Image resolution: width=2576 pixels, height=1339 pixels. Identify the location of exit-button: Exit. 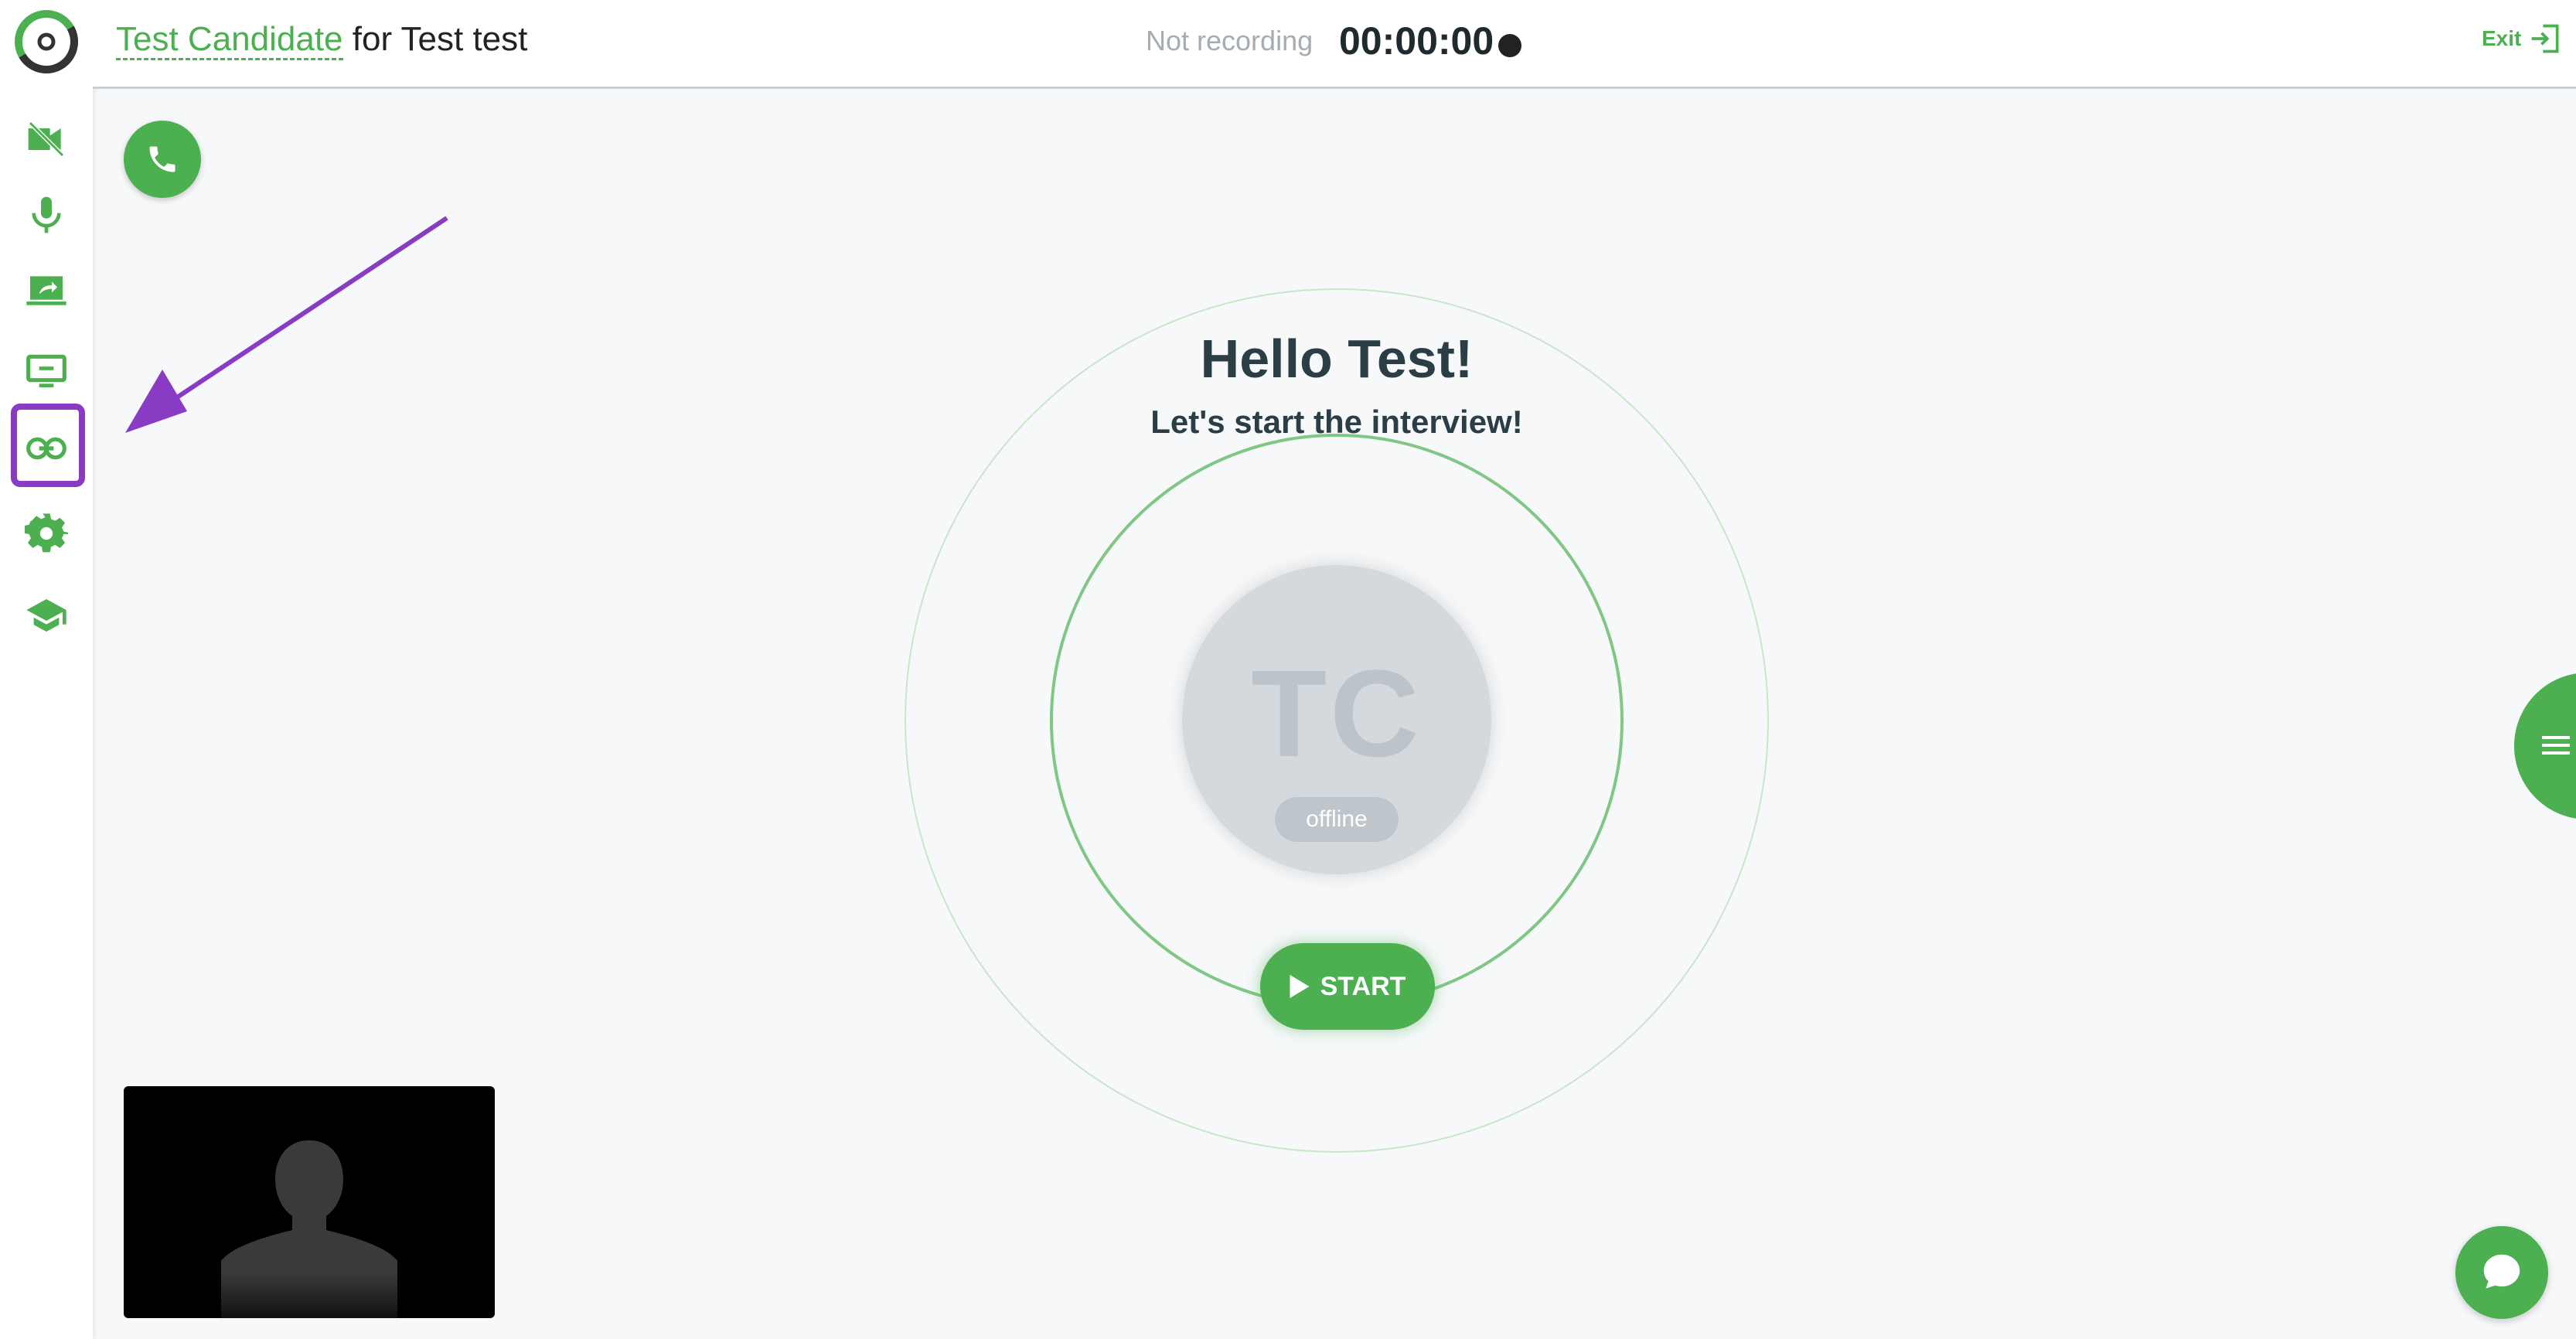
(2522, 39).